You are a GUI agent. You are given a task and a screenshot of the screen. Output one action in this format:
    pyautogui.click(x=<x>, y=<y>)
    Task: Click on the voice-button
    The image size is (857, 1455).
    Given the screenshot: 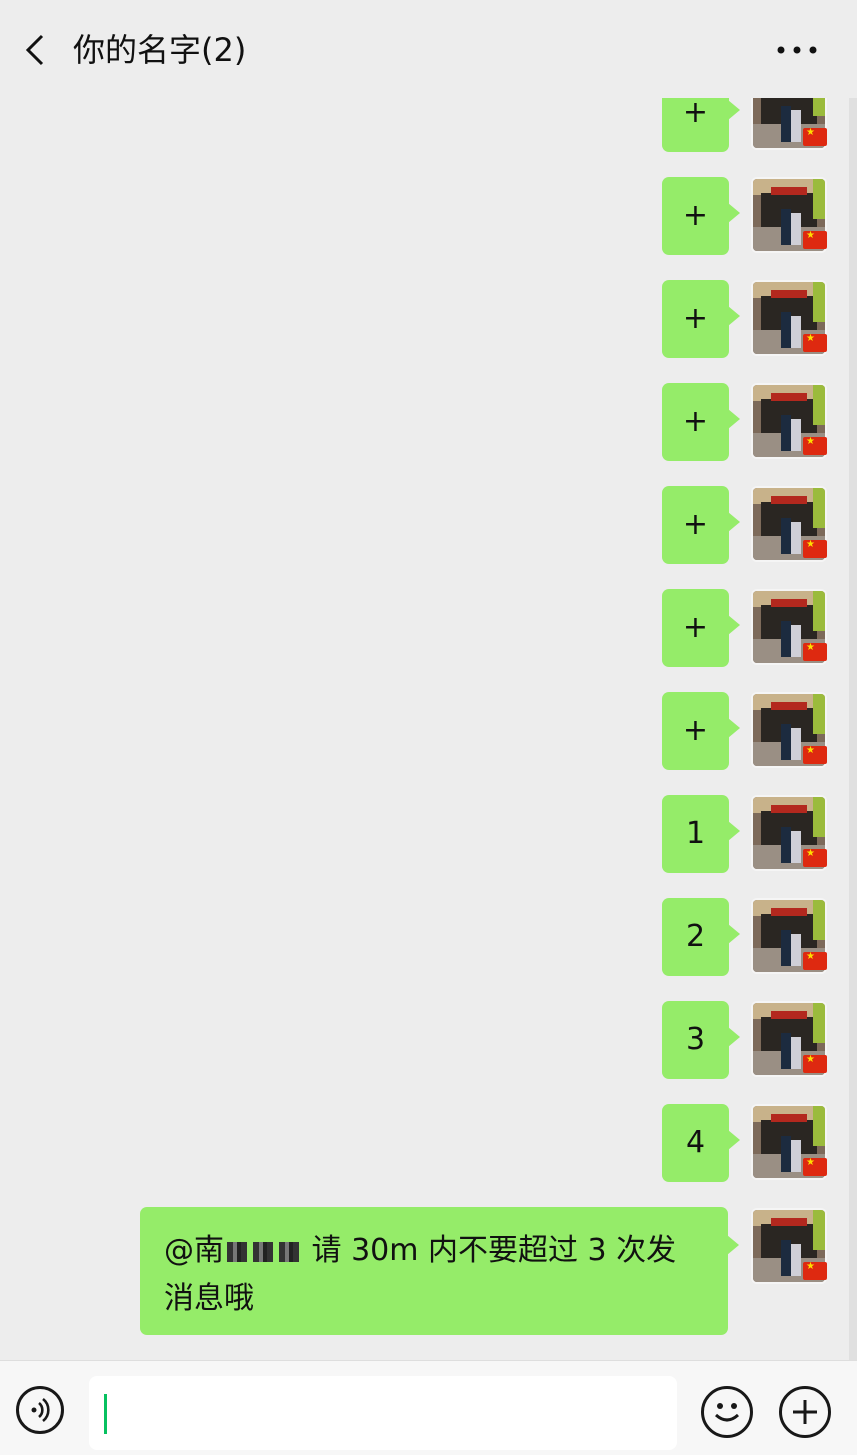 What is the action you would take?
    pyautogui.click(x=40, y=1410)
    